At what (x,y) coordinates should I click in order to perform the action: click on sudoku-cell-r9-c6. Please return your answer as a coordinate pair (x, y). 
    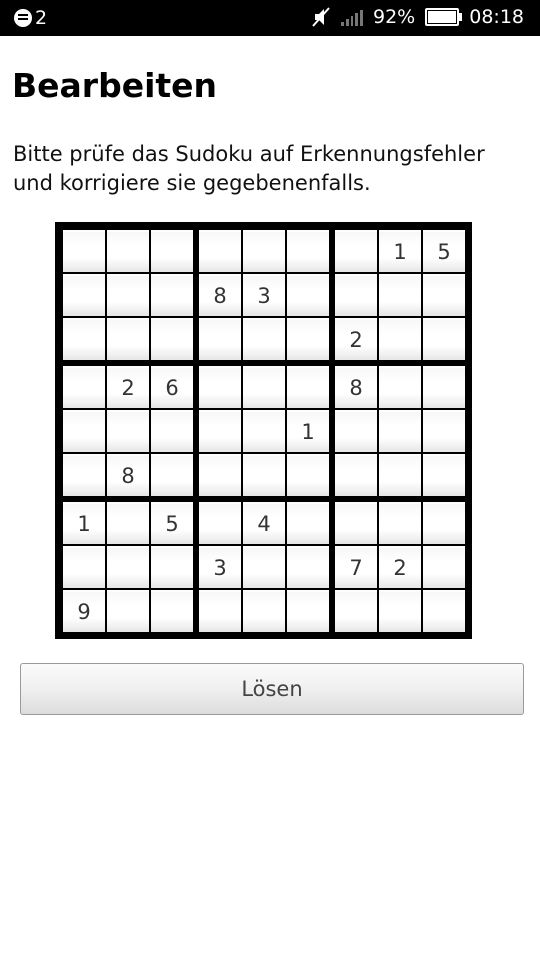
    Looking at the image, I should click on (308, 611).